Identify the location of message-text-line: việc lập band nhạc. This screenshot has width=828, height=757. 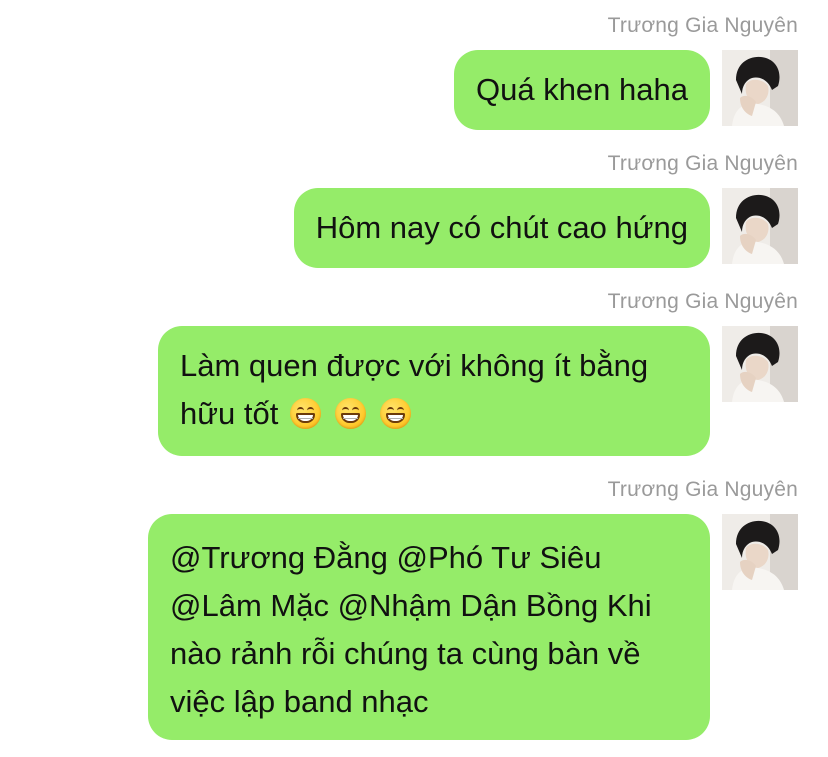
(299, 701).